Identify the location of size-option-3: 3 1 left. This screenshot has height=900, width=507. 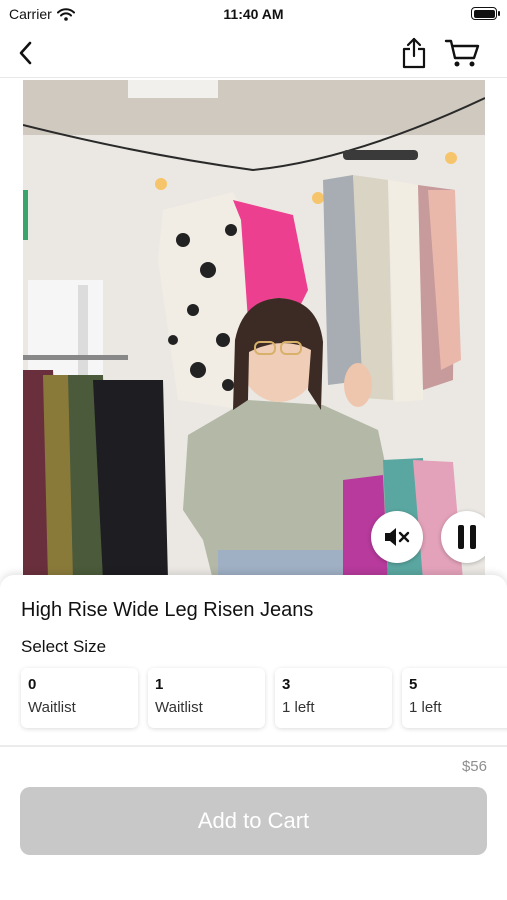
(333, 698).